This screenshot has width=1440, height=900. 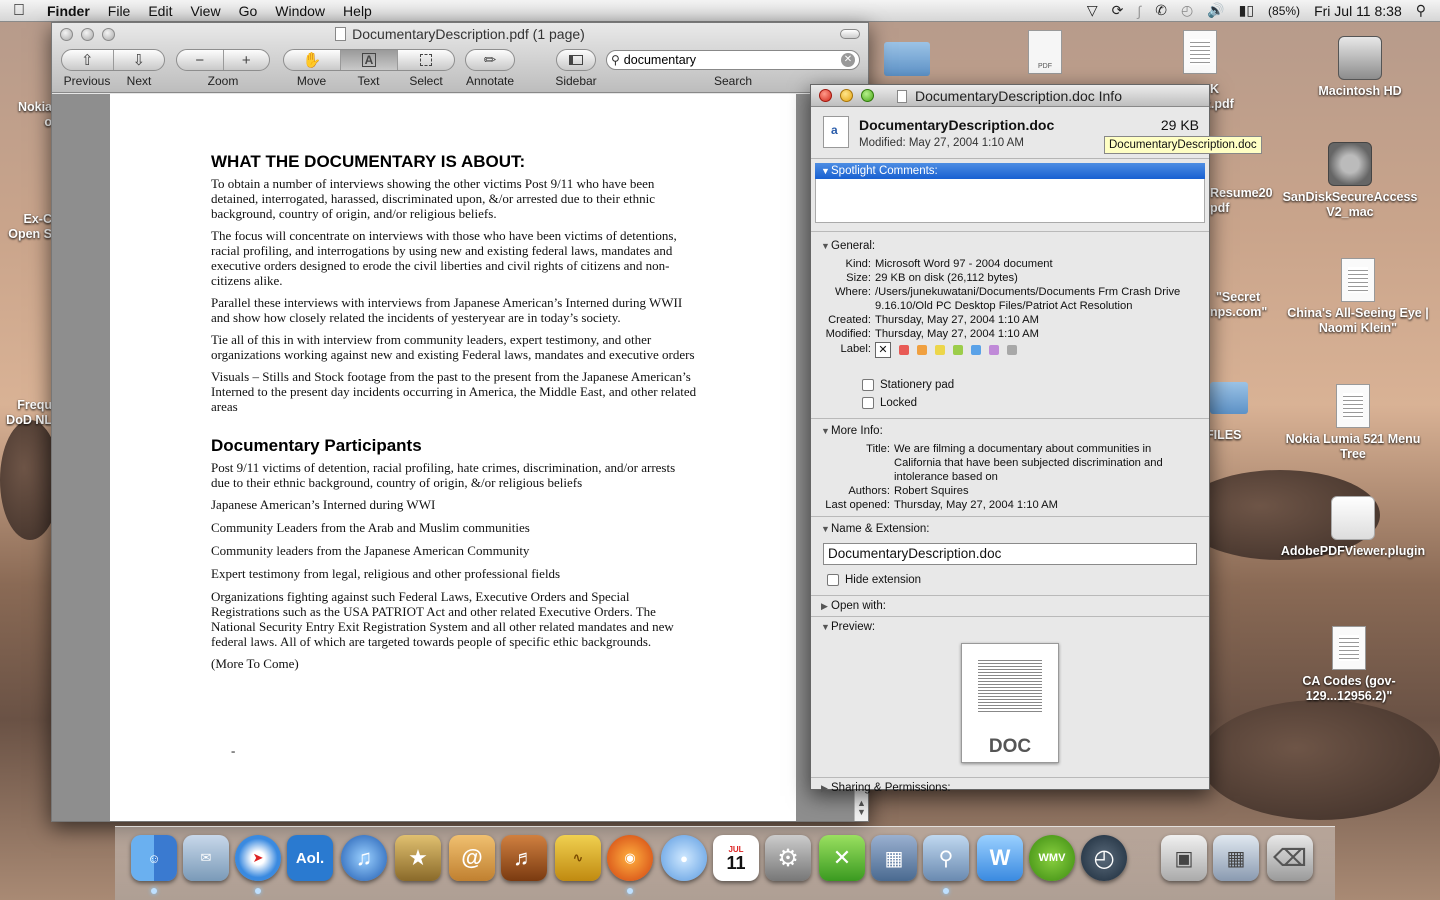 I want to click on label-orange, so click(x=922, y=350).